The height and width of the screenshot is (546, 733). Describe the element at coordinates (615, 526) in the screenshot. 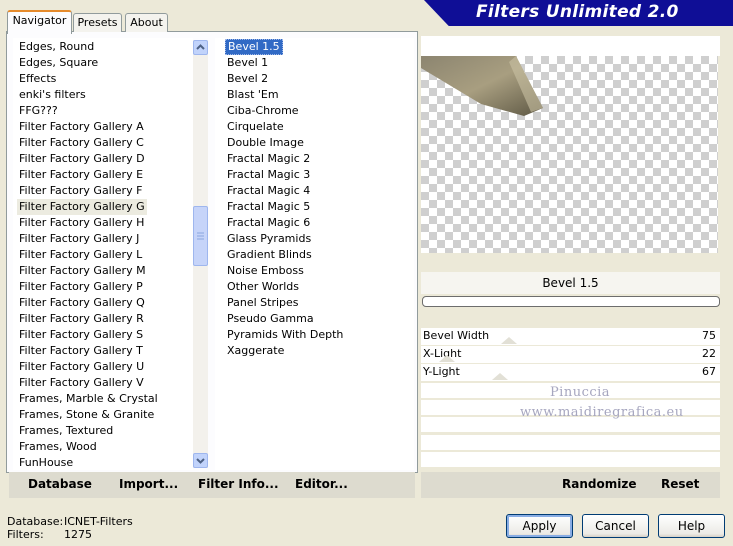

I see `cancel-button: Cancel` at that location.